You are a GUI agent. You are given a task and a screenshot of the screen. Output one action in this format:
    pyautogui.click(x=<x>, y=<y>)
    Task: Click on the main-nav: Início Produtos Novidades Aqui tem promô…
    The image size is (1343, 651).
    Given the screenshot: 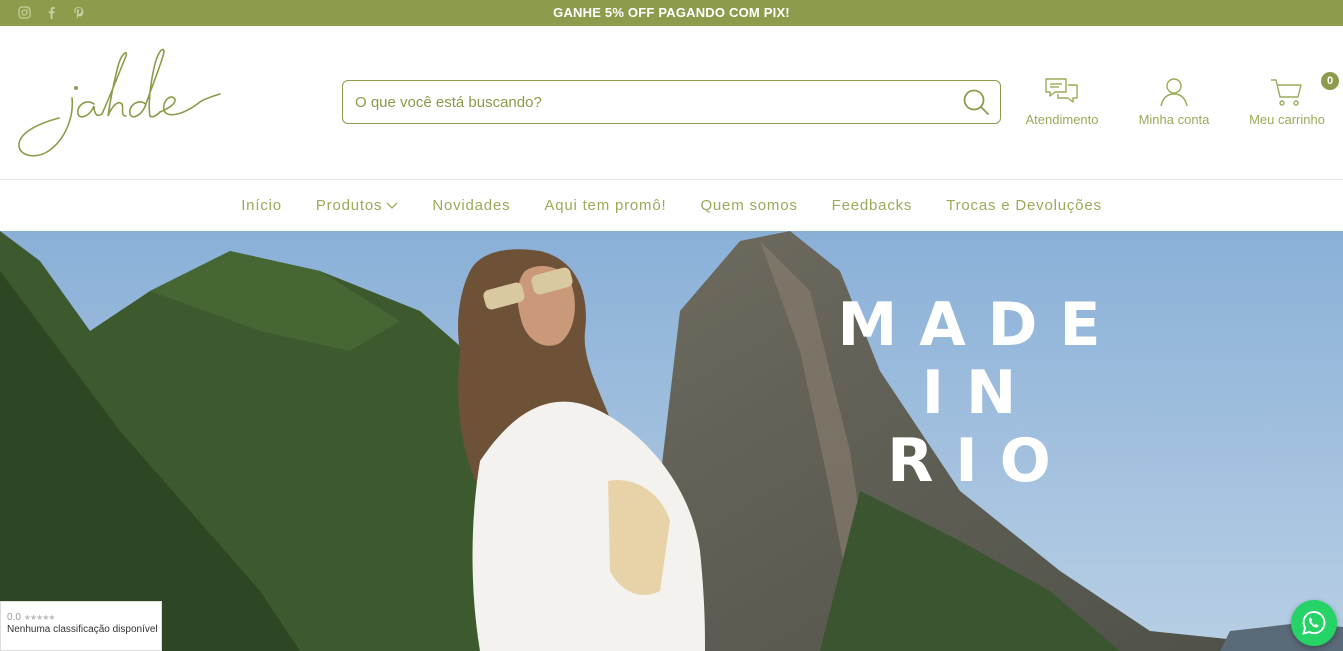 What is the action you would take?
    pyautogui.click(x=671, y=205)
    